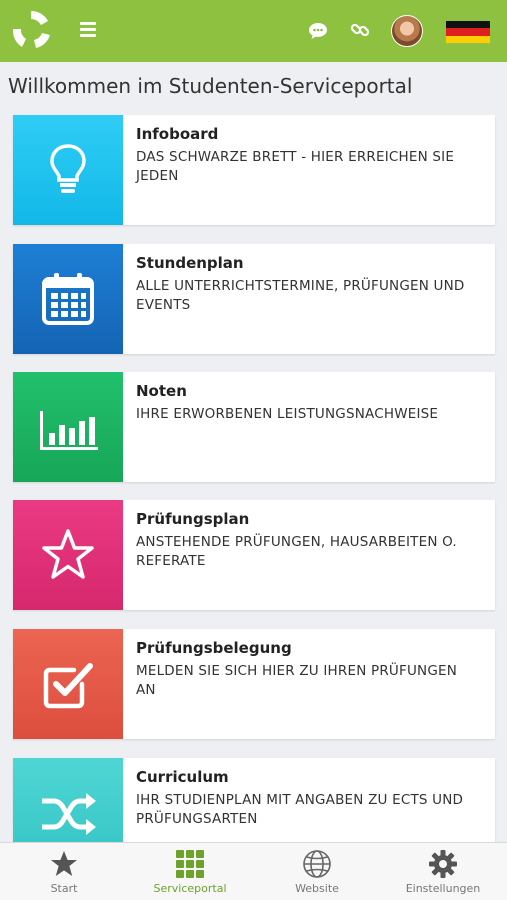 Image resolution: width=507 pixels, height=900 pixels. Describe the element at coordinates (190, 263) in the screenshot. I see `card-title: Stundenplan` at that location.